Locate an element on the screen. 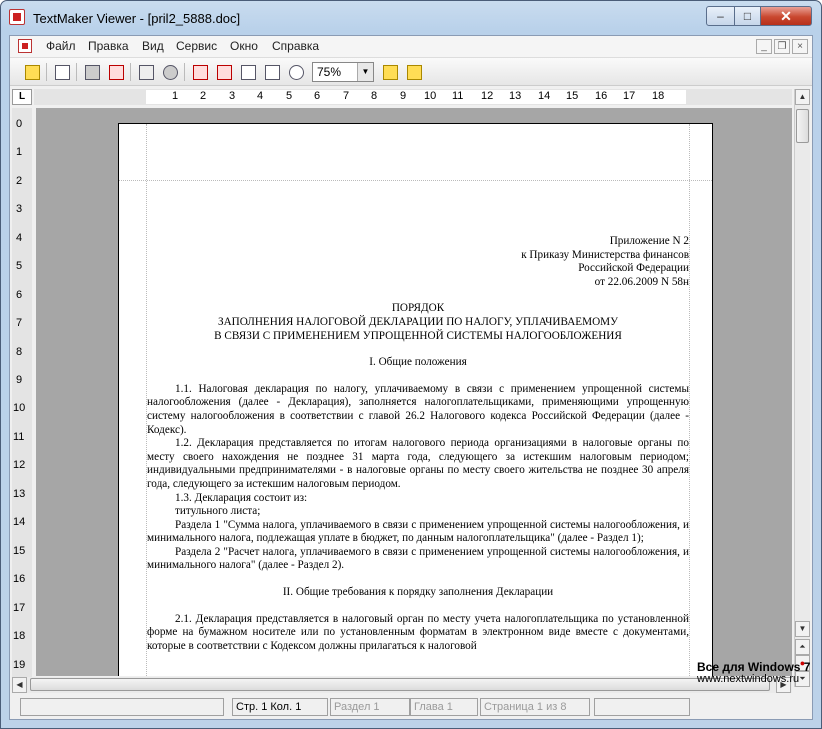  status-empty is located at coordinates (122, 707).